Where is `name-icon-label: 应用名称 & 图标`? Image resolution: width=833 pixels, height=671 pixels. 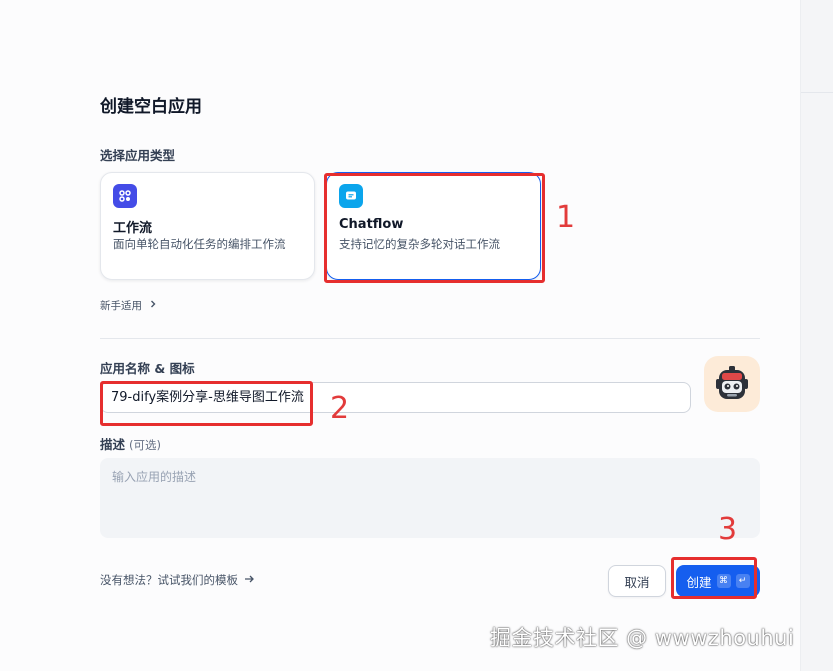 name-icon-label: 应用名称 & 图标 is located at coordinates (147, 368).